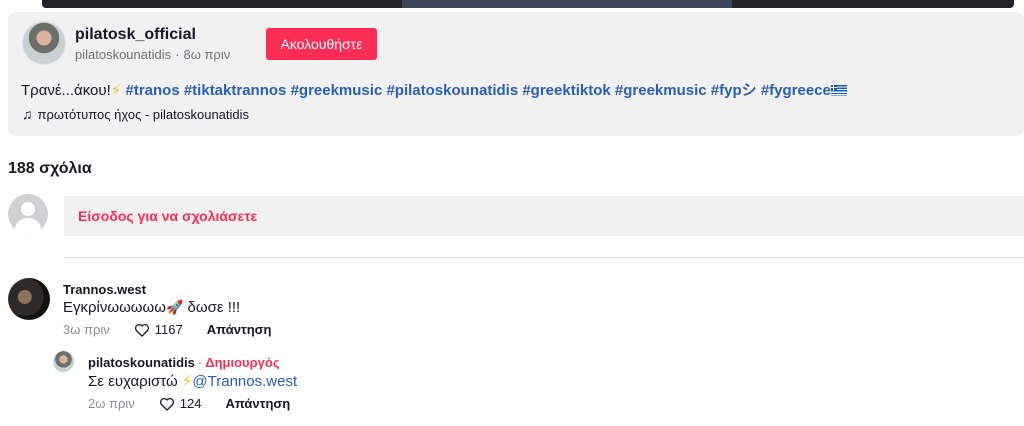 The image size is (1024, 426). Describe the element at coordinates (167, 216) in the screenshot. I see `login-prompt: Είσοδος για να σχολιάσετε` at that location.